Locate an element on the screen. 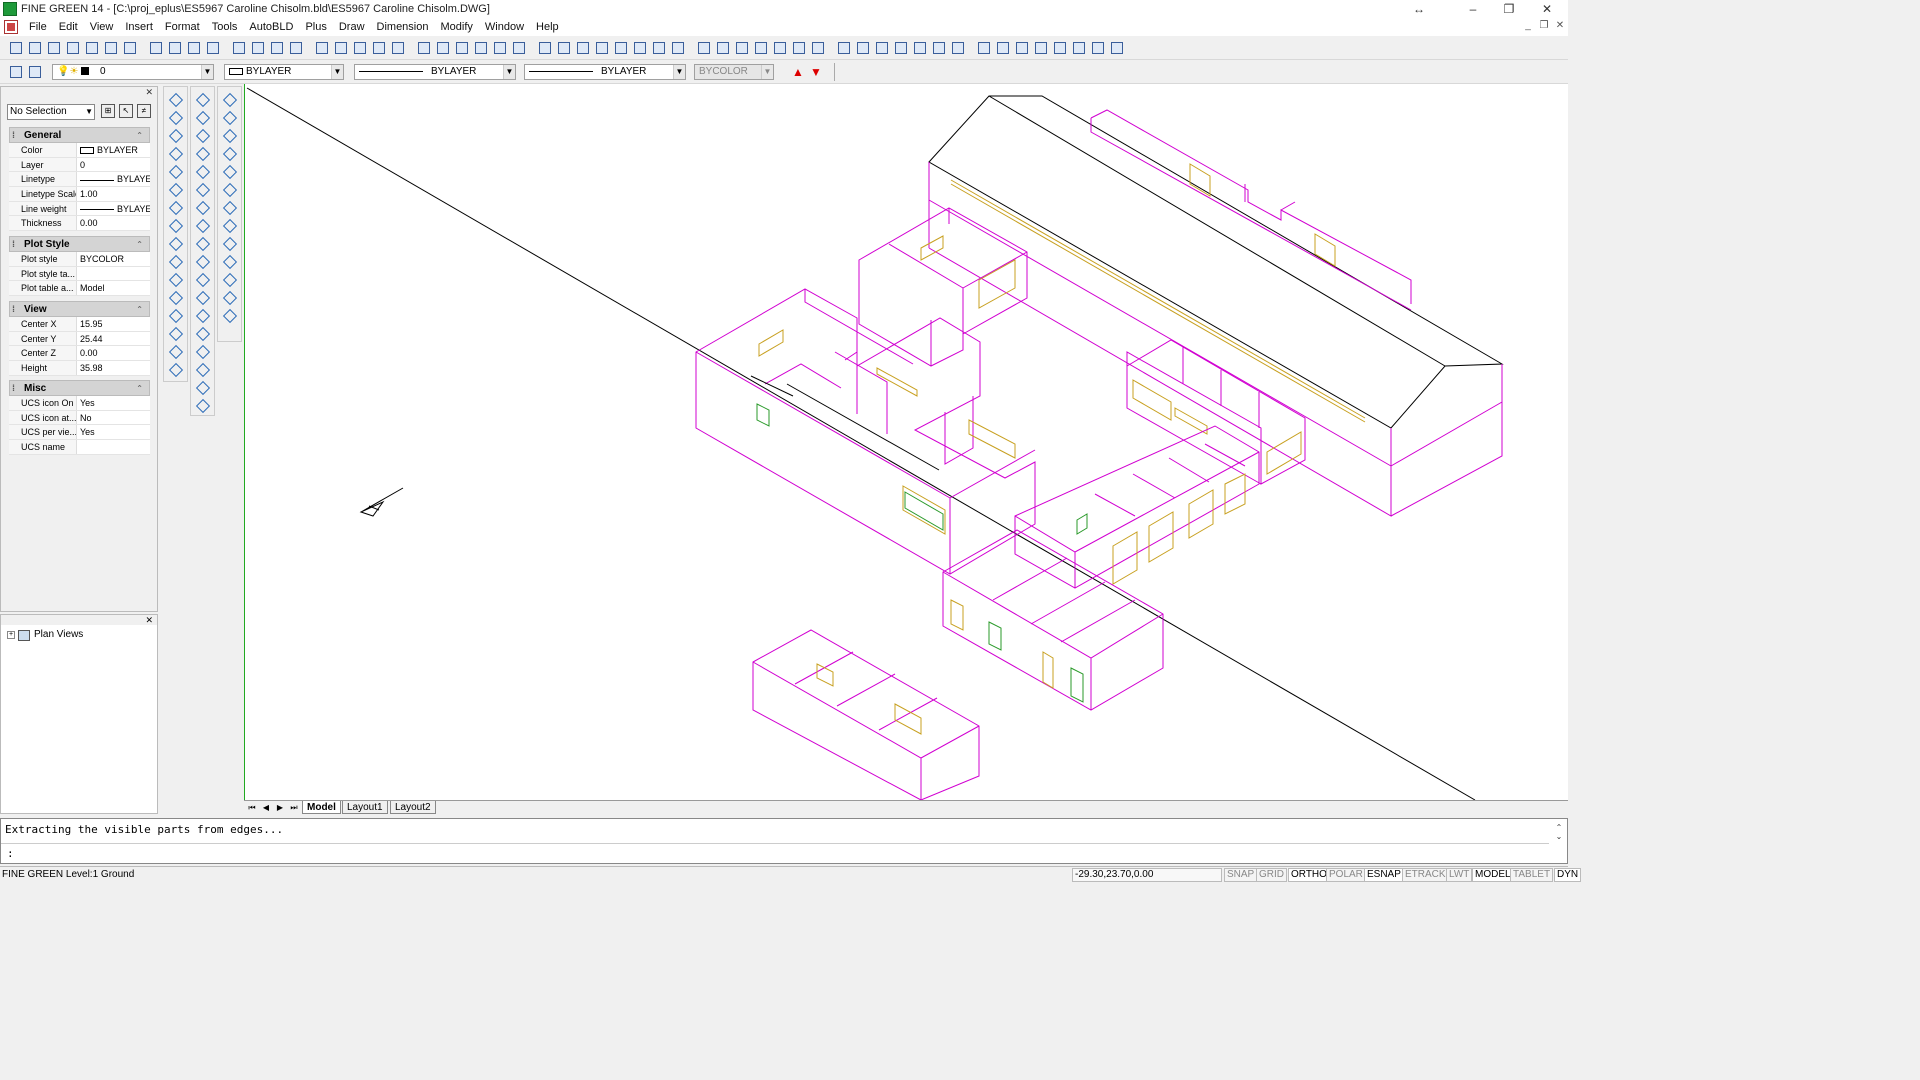  named-views-icon is located at coordinates (678, 48).